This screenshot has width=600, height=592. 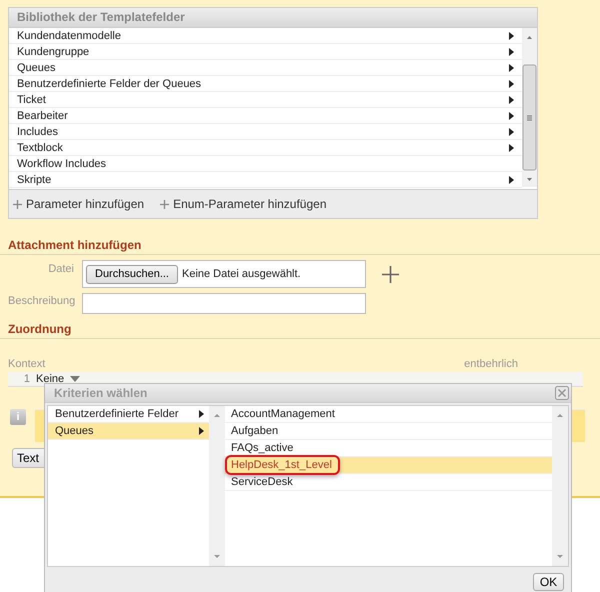 I want to click on ok-button: OK, so click(x=548, y=582).